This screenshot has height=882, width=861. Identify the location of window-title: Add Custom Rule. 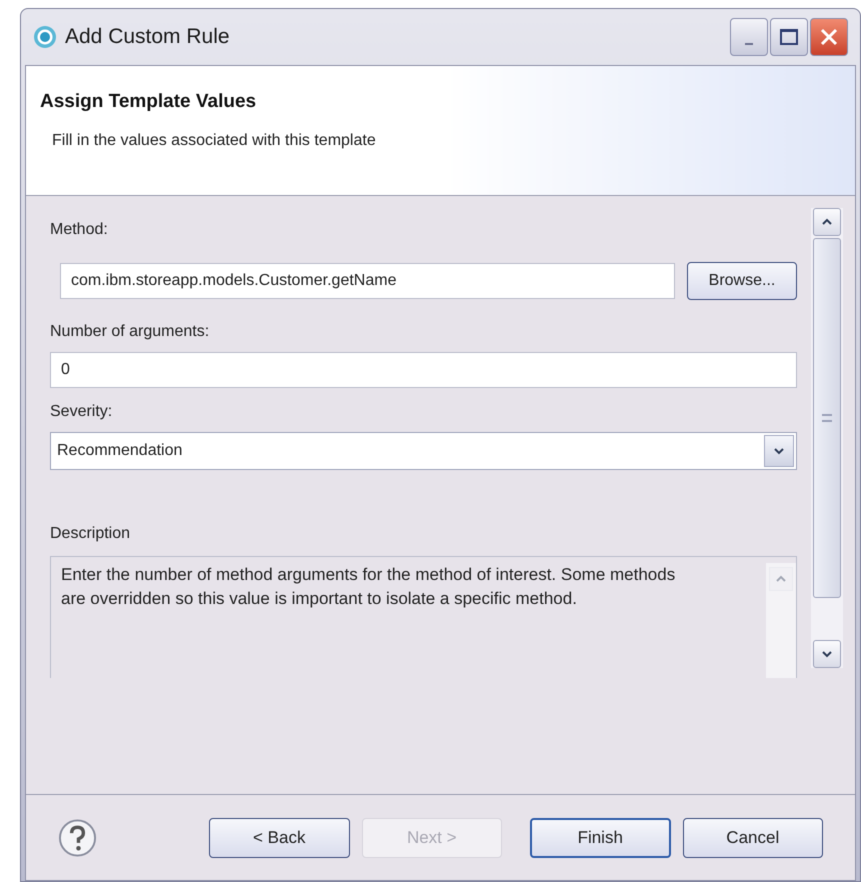
(147, 37).